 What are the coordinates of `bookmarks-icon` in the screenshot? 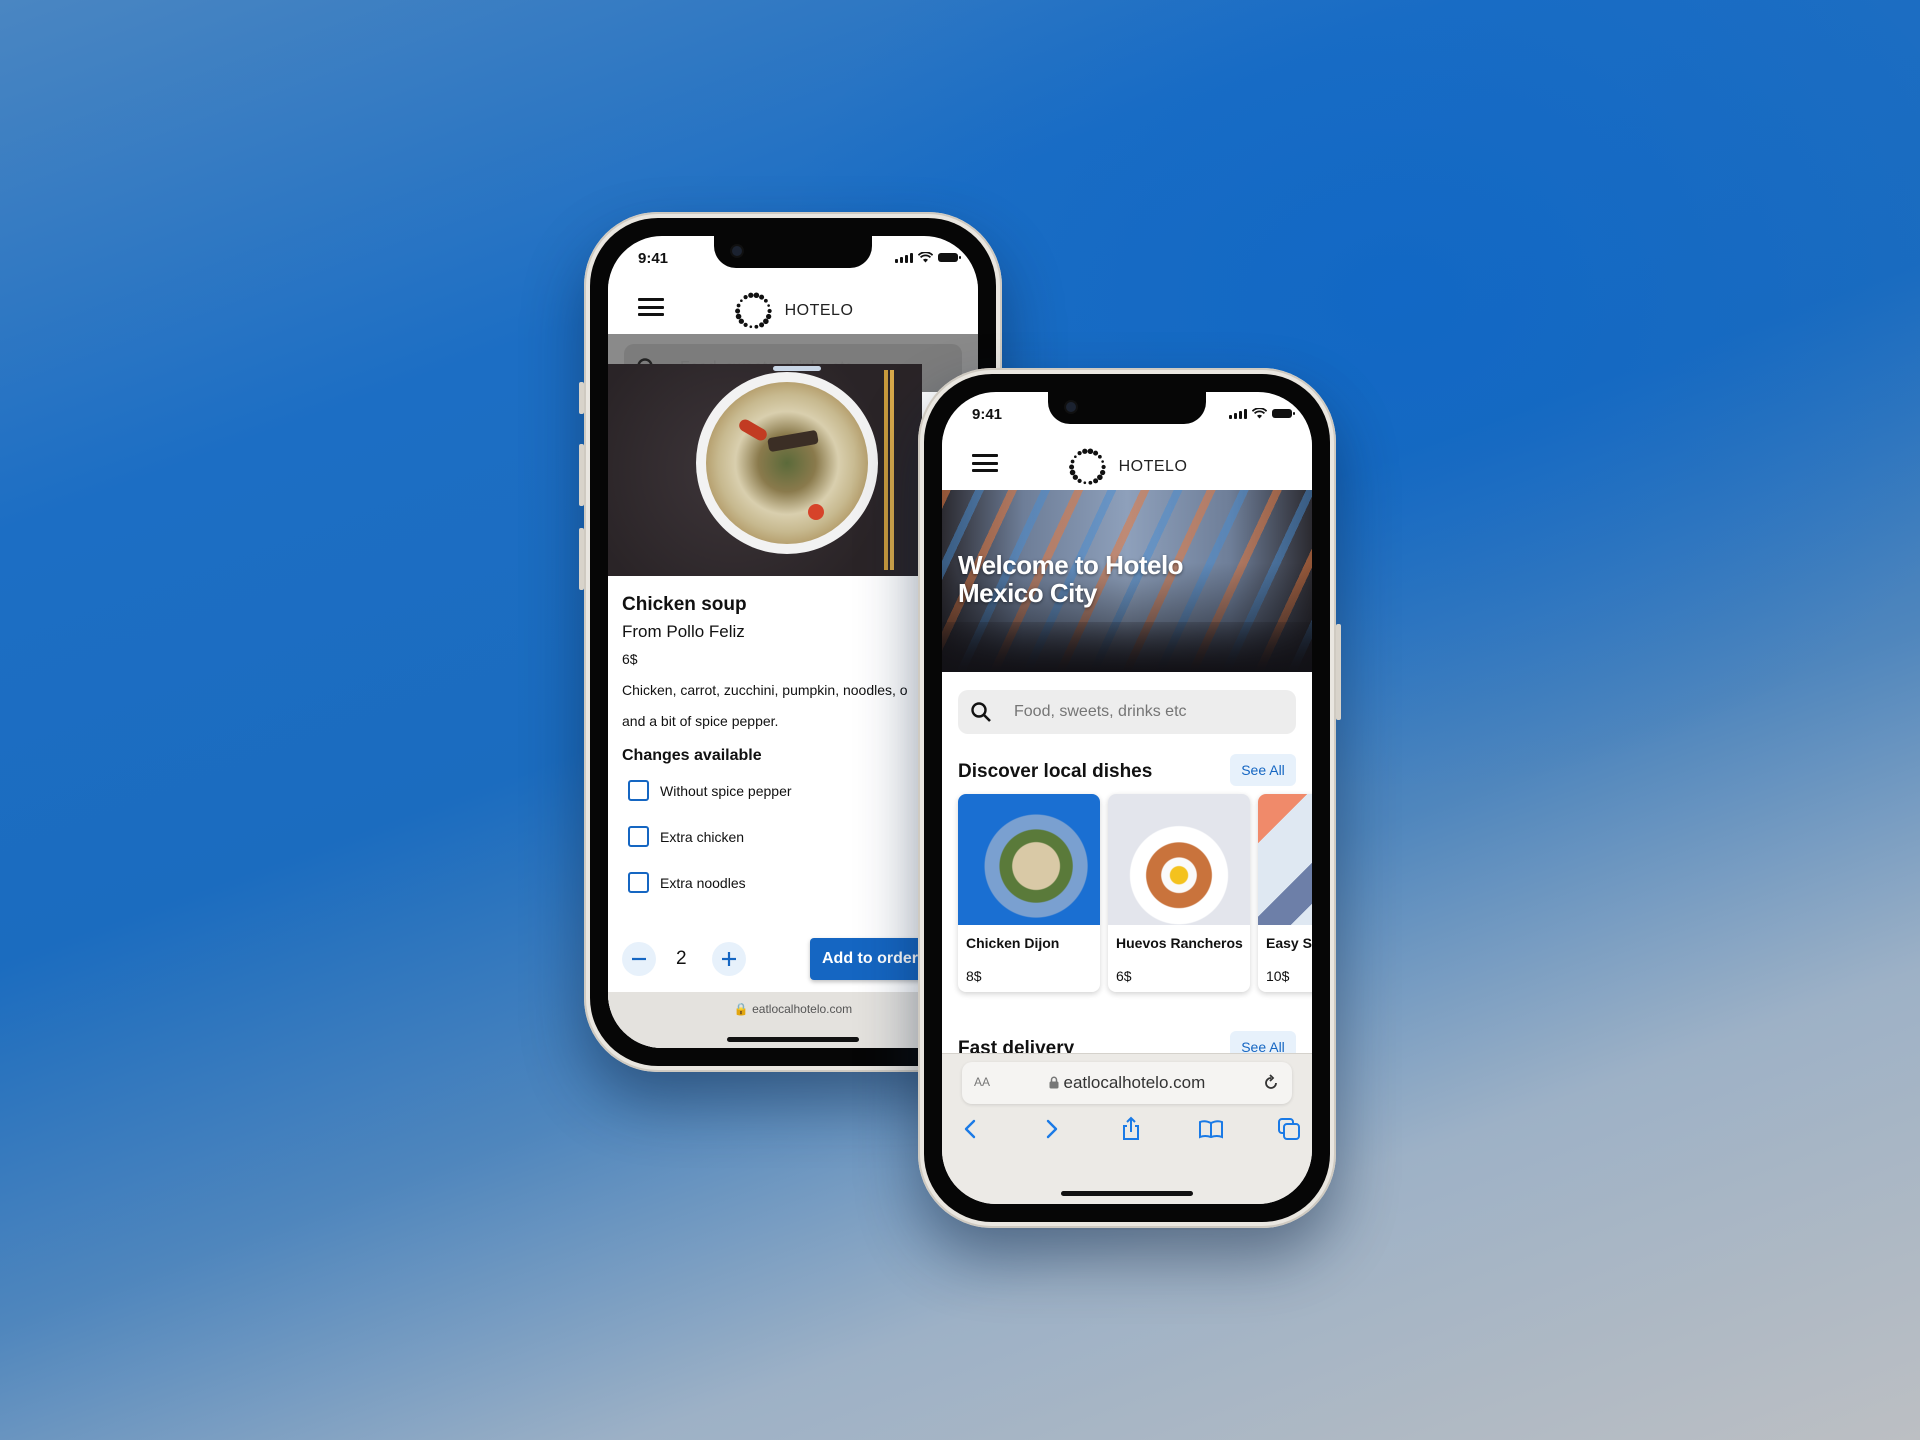 It's located at (1211, 1129).